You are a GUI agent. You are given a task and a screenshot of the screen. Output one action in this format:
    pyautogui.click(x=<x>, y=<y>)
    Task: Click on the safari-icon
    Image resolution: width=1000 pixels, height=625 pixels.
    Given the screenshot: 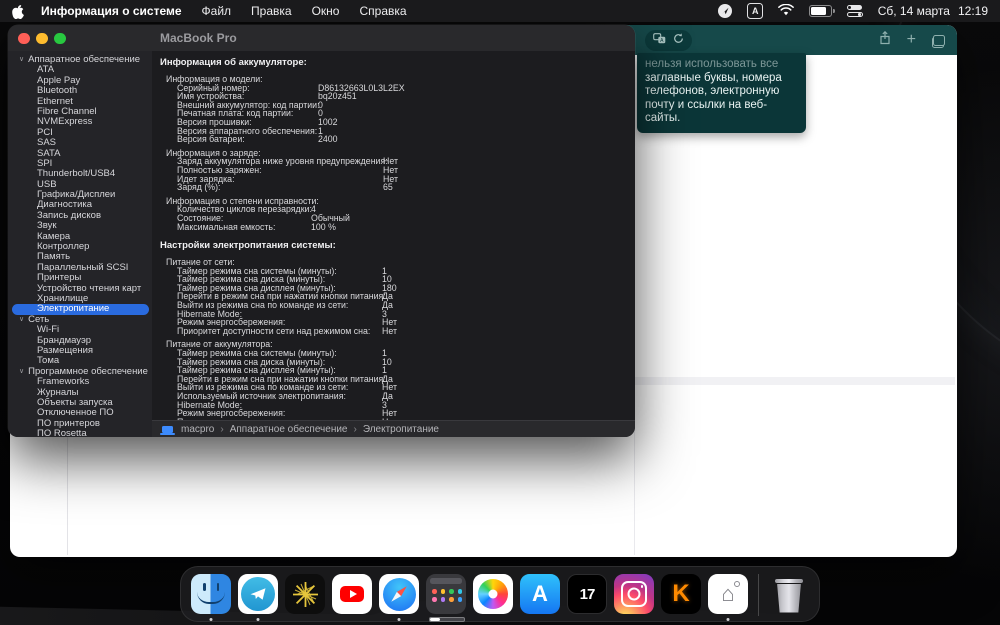 What is the action you would take?
    pyautogui.click(x=399, y=594)
    